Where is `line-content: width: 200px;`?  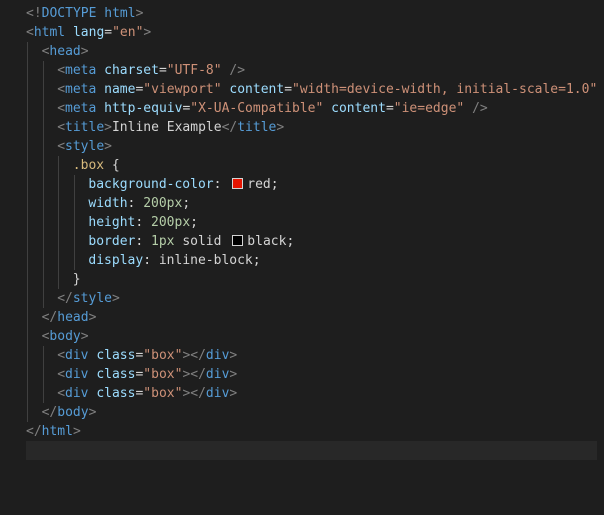
line-content: width: 200px; is located at coordinates (108, 203).